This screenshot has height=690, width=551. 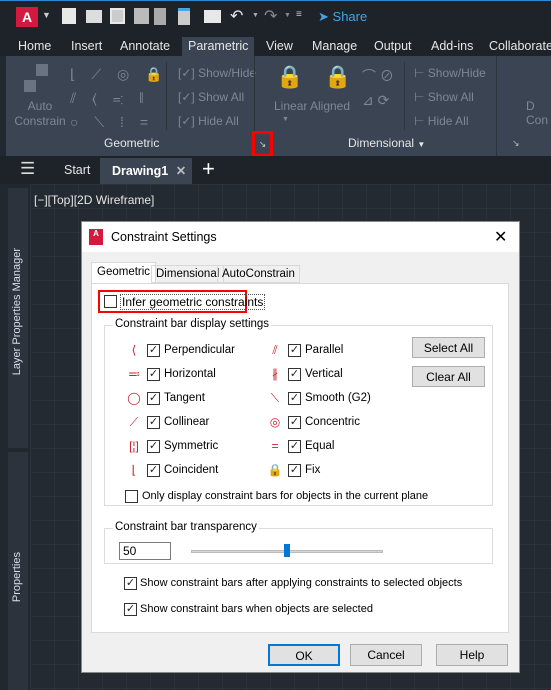 What do you see at coordinates (342, 17) in the screenshot?
I see `share-button: ➤ Share` at bounding box center [342, 17].